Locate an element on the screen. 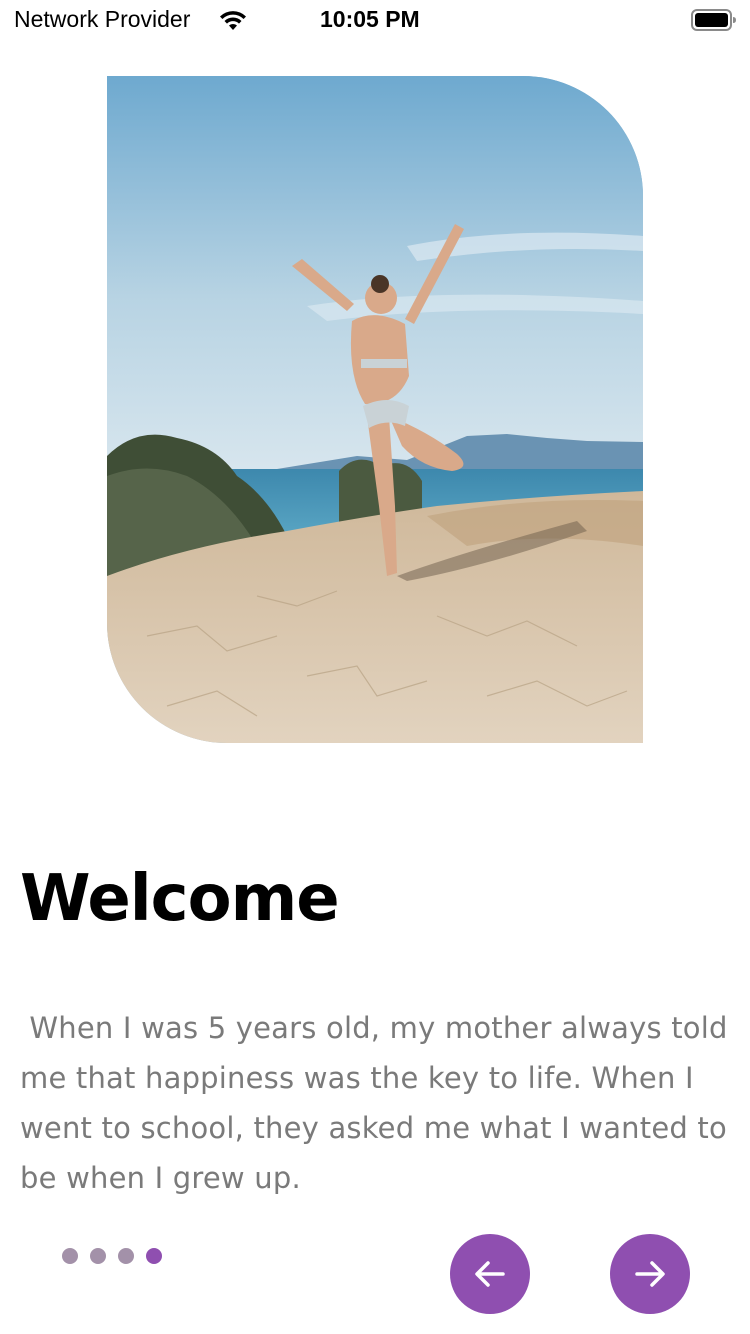 This screenshot has height=1334, width=750. arrow-right-icon is located at coordinates (650, 1274).